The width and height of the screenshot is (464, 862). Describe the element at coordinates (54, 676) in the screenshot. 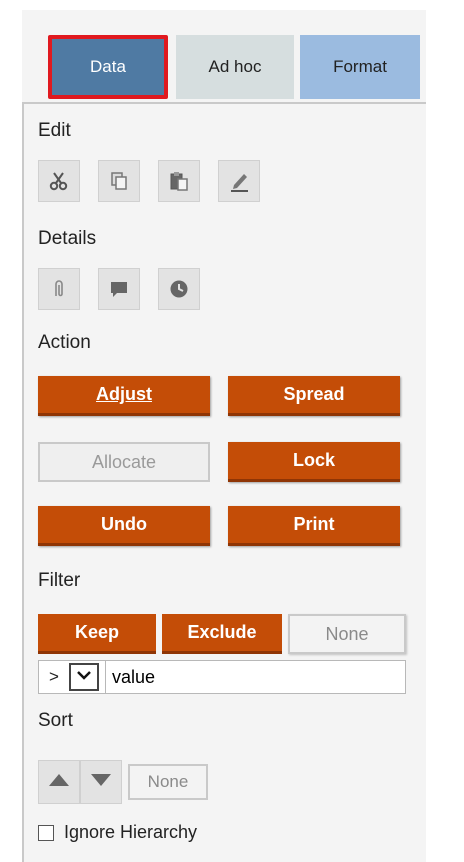

I see `filter-operator: >` at that location.